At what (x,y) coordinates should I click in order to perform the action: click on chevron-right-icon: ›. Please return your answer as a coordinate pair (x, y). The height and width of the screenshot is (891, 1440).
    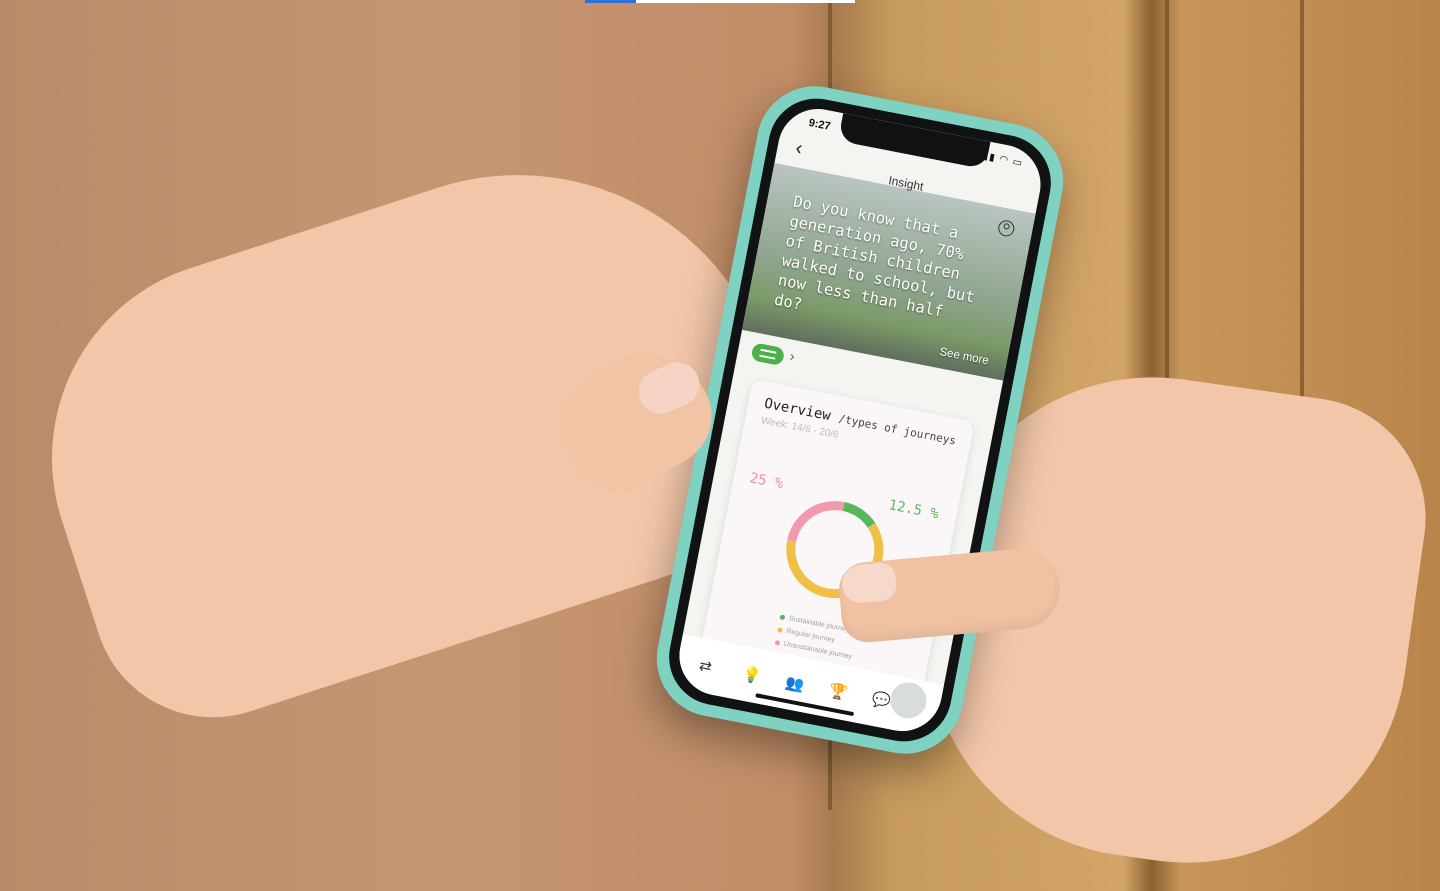
    Looking at the image, I should click on (793, 356).